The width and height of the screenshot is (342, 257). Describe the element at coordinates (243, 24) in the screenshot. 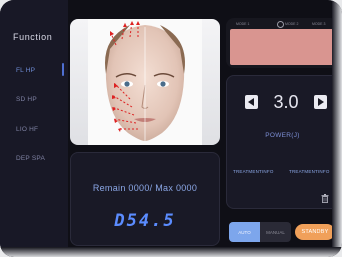

I see `mode-label-1: MODE 1` at that location.